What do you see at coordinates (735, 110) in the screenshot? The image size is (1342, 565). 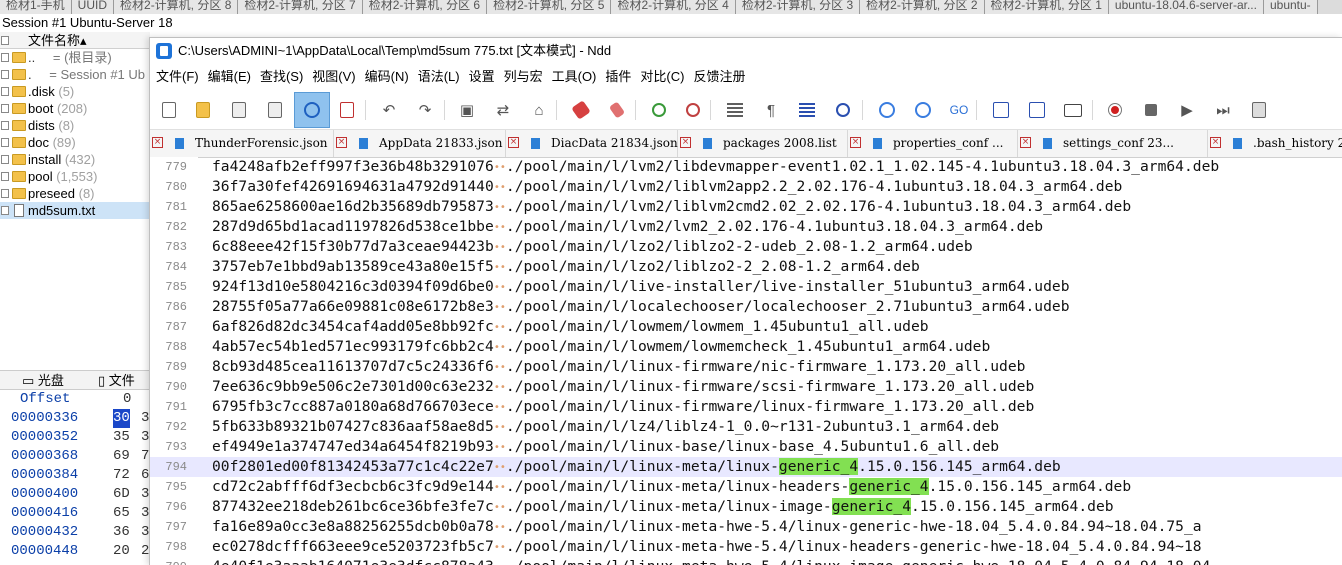 I see `word-wrap-icon` at bounding box center [735, 110].